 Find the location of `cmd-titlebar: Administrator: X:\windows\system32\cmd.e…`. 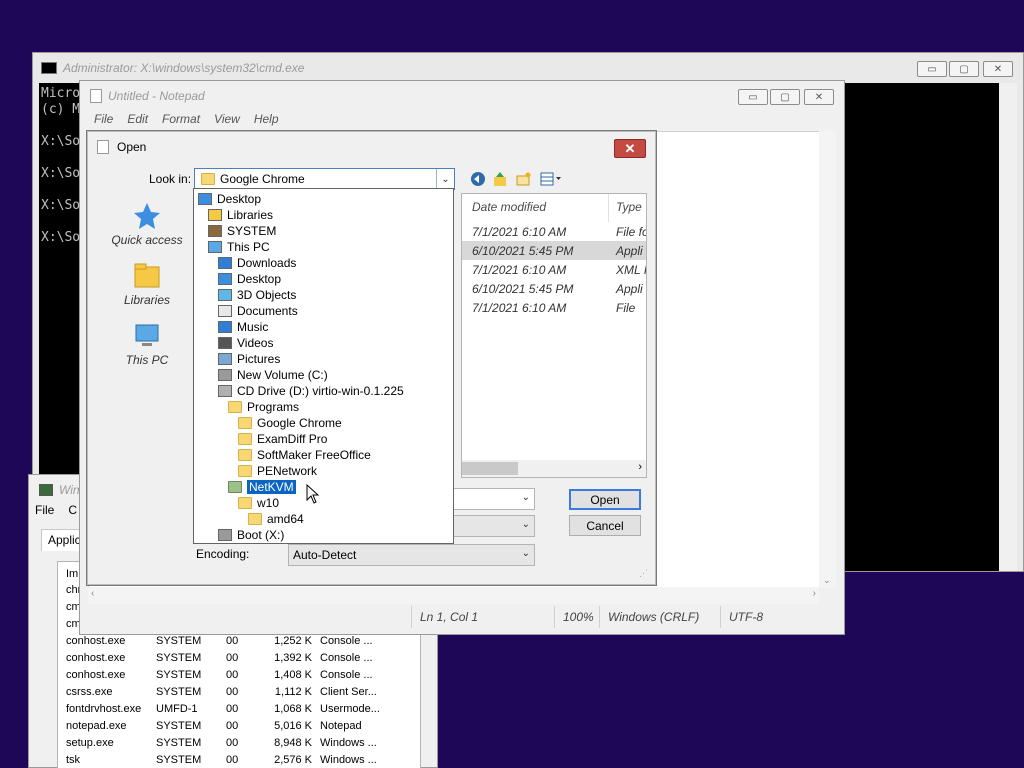

cmd-titlebar: Administrator: X:\windows\system32\cmd.e… is located at coordinates (528, 68).